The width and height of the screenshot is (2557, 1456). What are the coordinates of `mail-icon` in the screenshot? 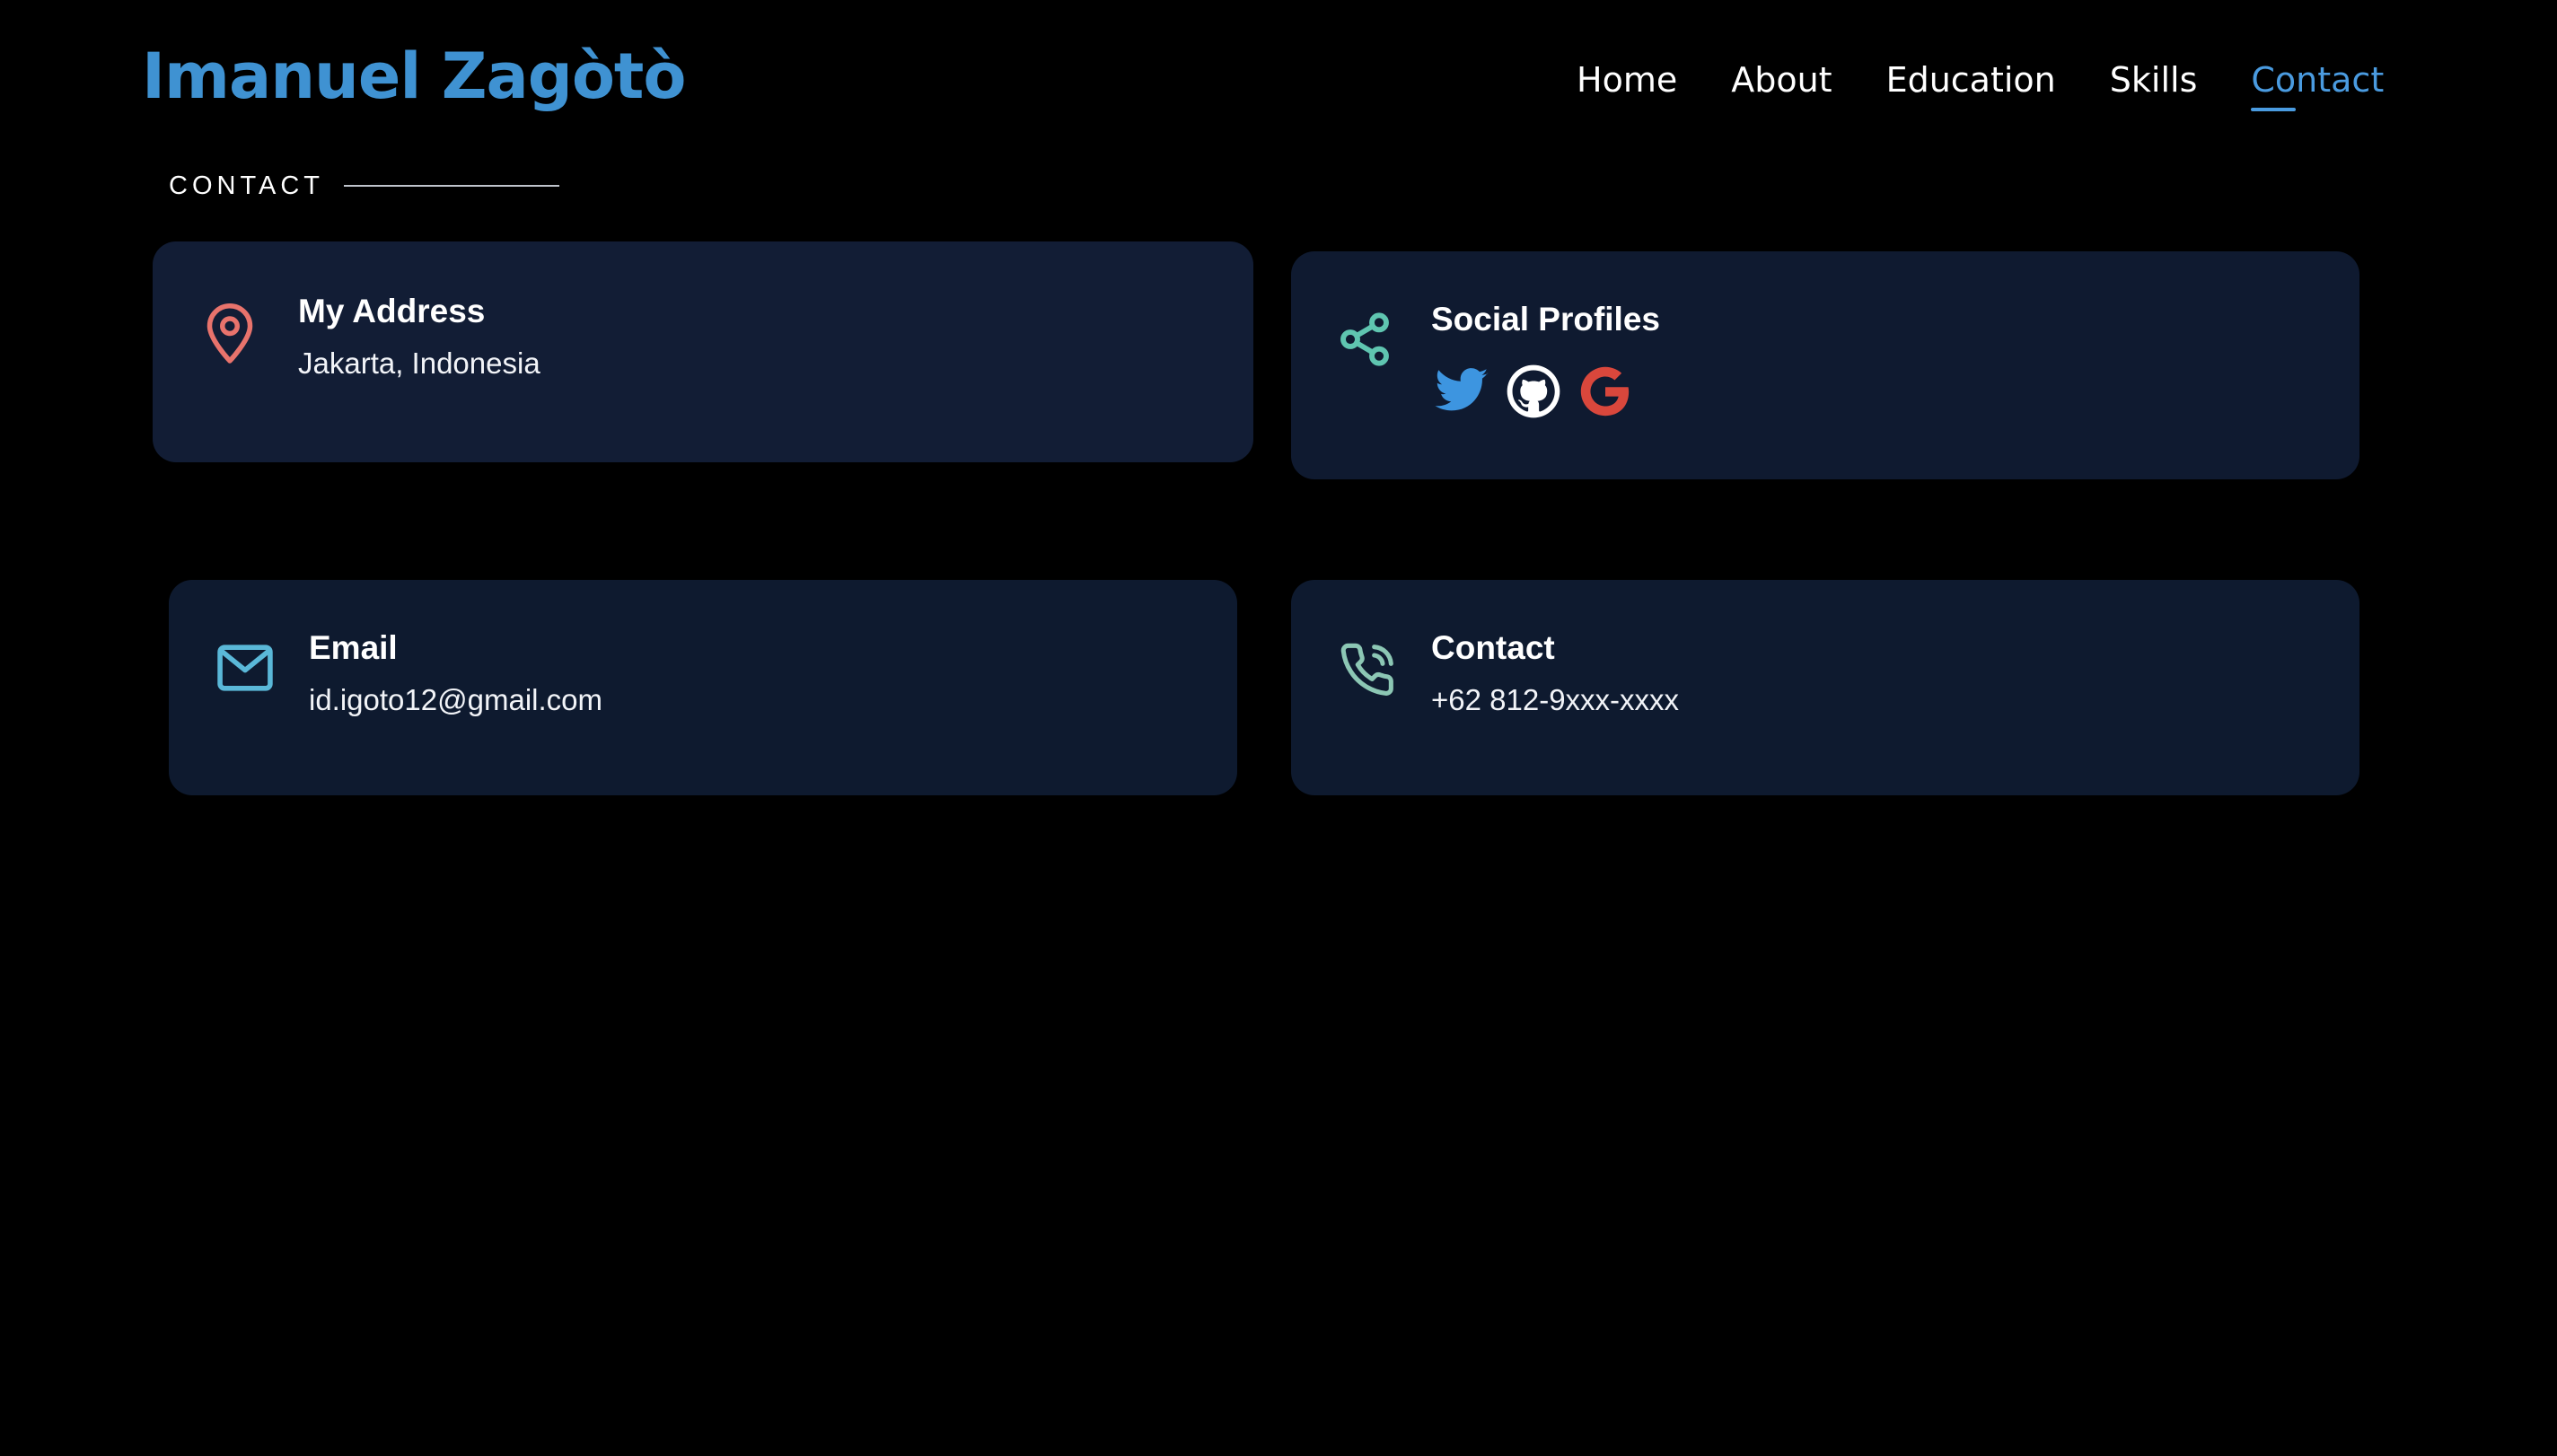 It's located at (245, 670).